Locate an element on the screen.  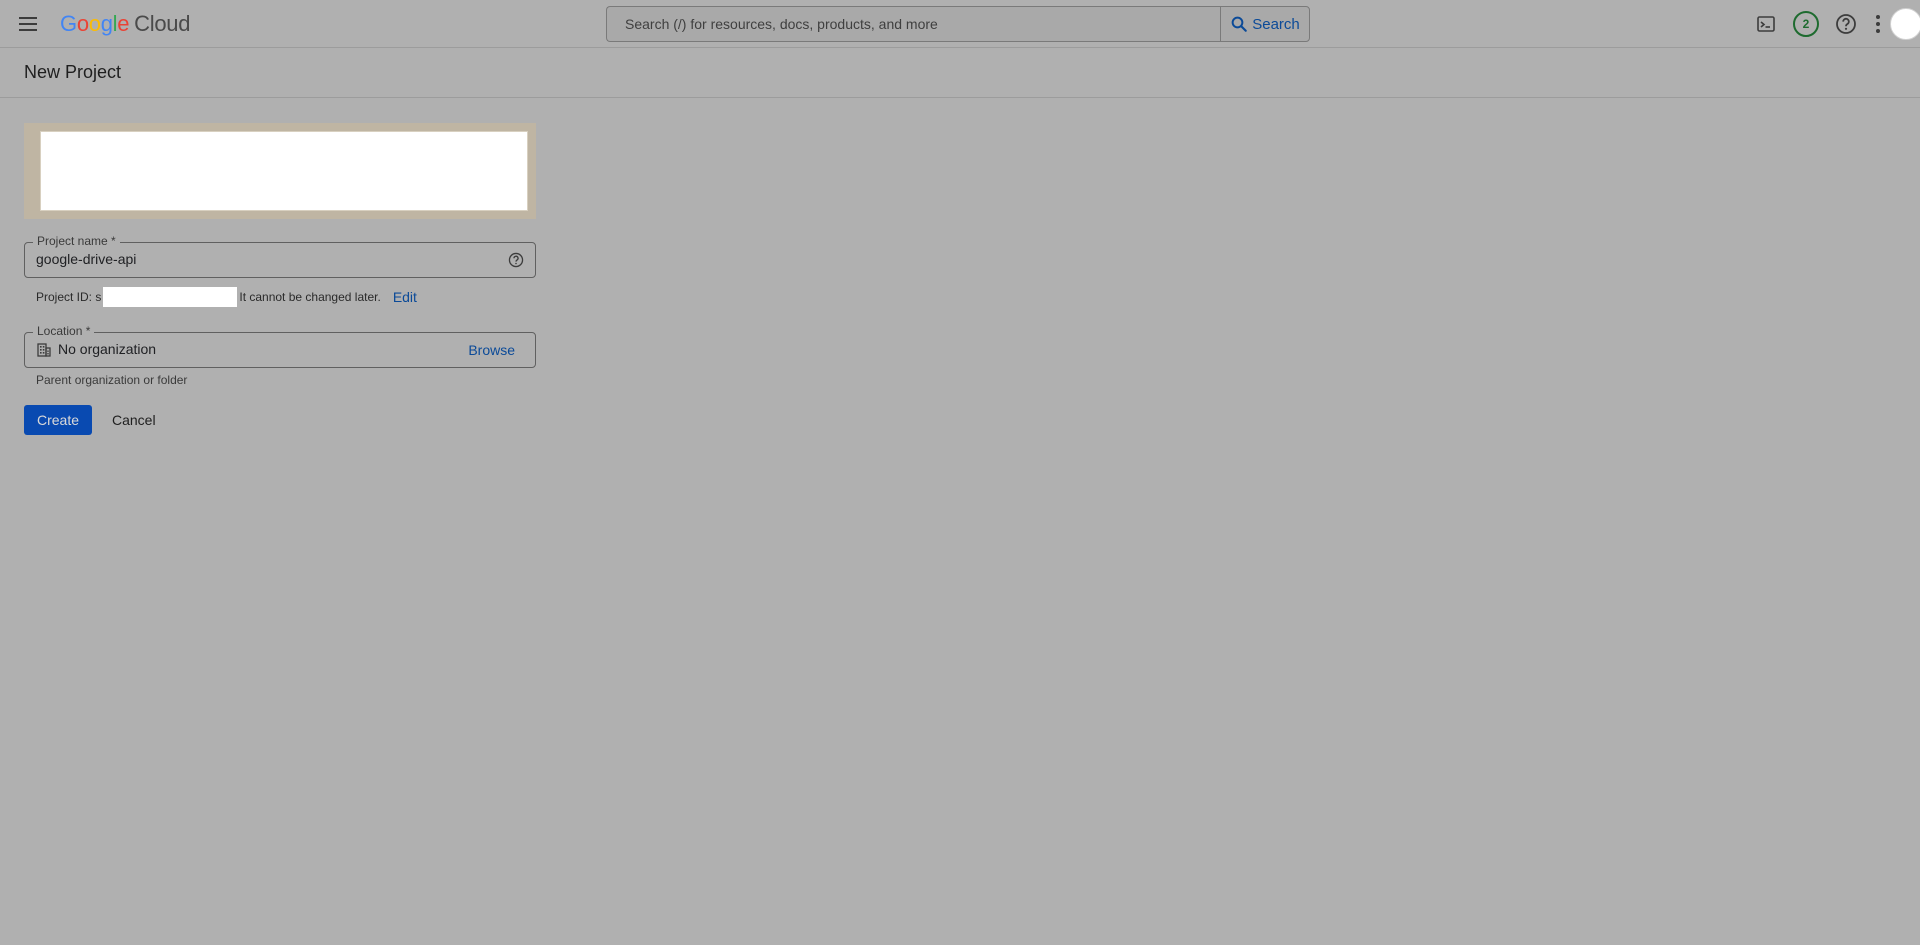
search-bar: Search is located at coordinates (958, 24).